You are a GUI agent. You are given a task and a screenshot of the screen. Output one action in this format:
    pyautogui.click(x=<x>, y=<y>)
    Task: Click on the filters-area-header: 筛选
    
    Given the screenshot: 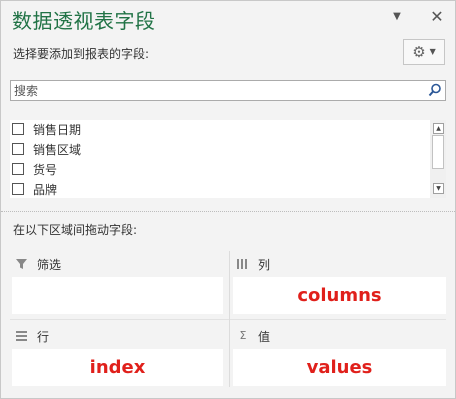 What is the action you would take?
    pyautogui.click(x=38, y=264)
    